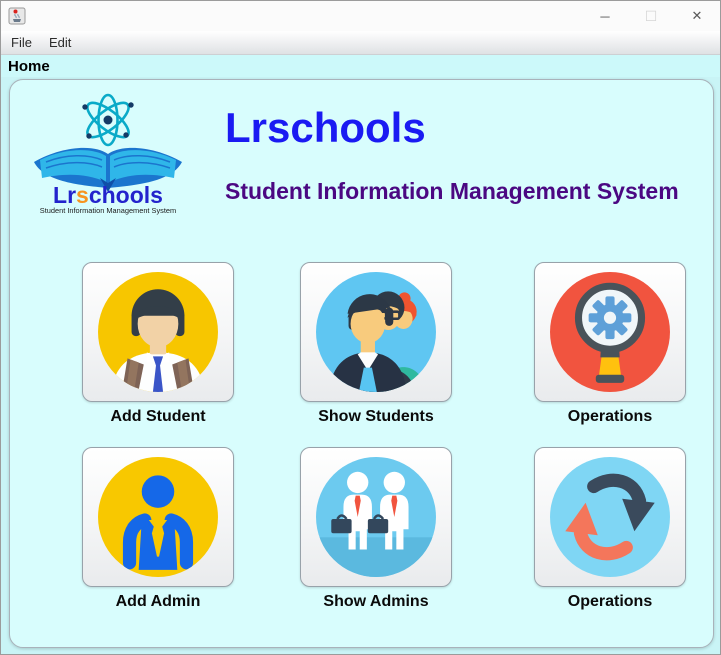 The image size is (721, 655). What do you see at coordinates (605, 16) in the screenshot?
I see `minimize-button: ─` at bounding box center [605, 16].